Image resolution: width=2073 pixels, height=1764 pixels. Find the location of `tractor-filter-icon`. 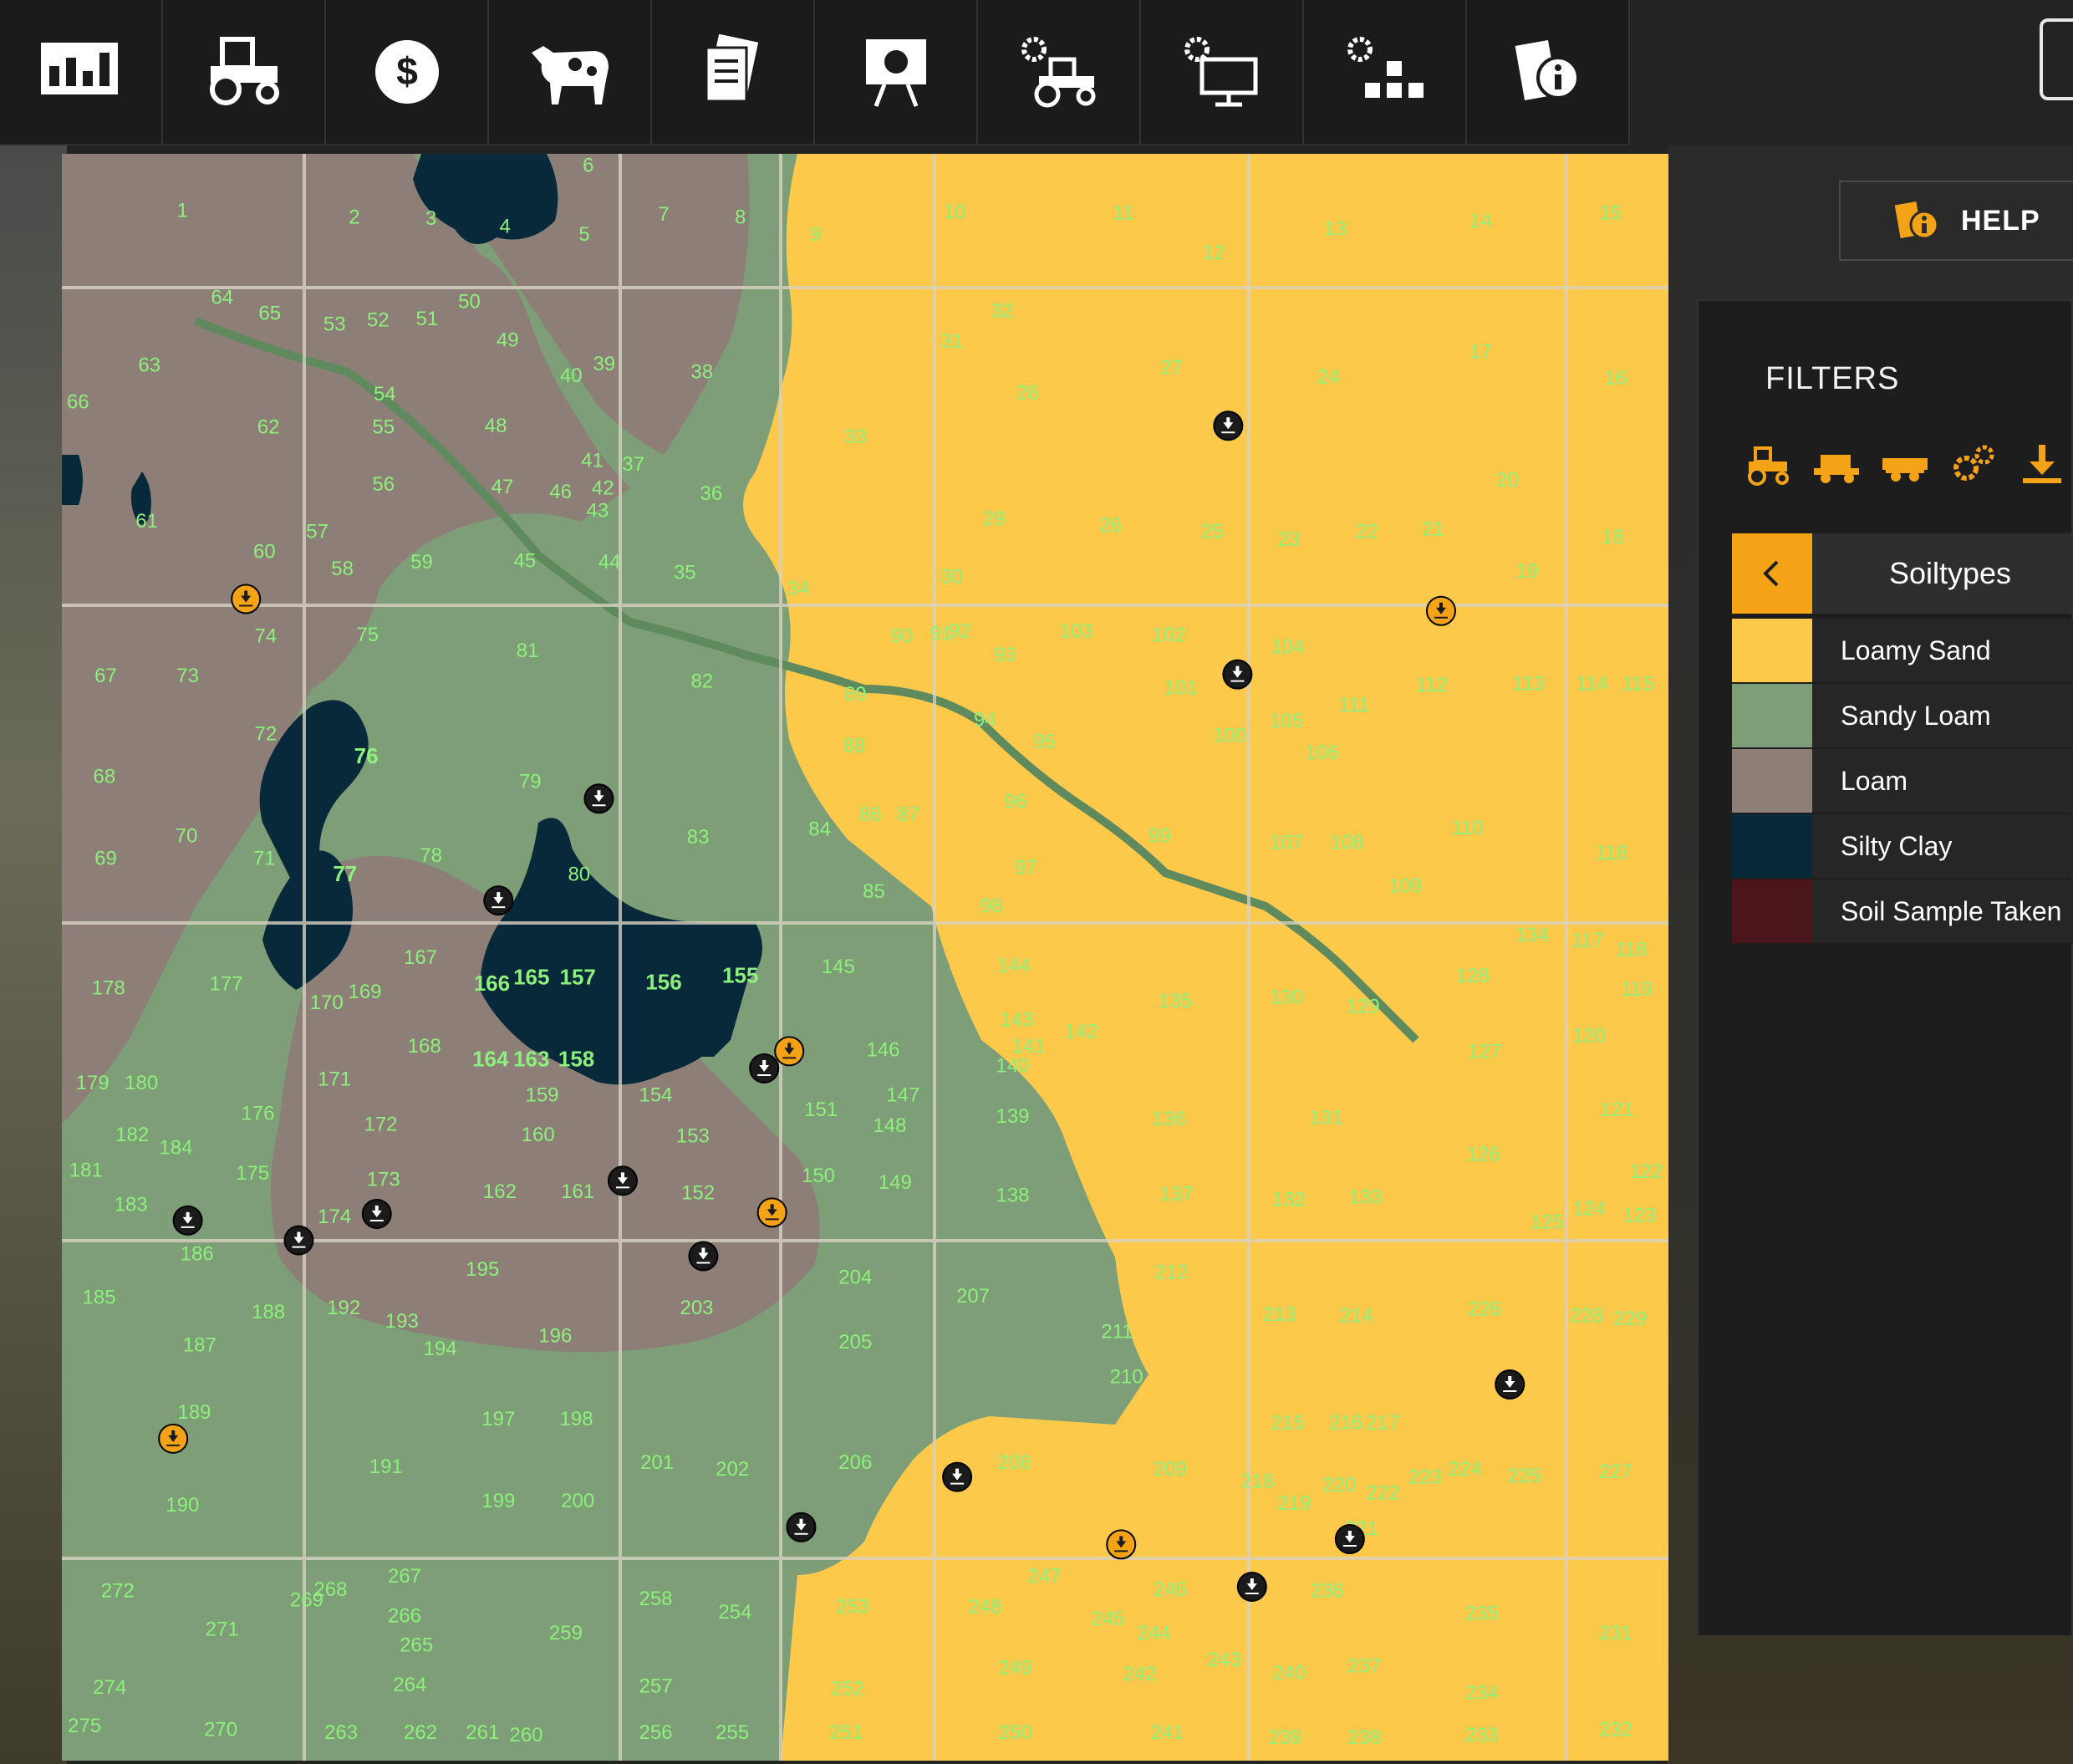

tractor-filter-icon is located at coordinates (1768, 465).